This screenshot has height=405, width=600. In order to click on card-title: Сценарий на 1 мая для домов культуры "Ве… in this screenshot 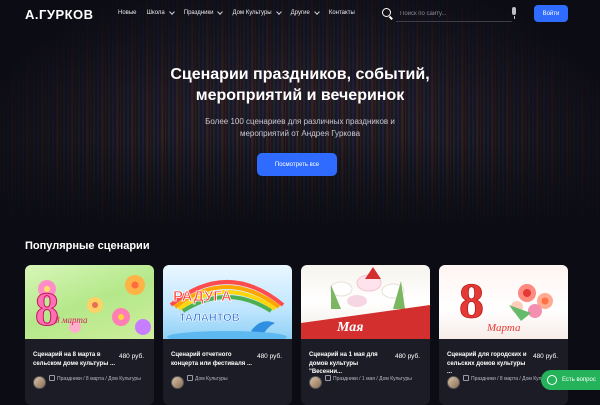, I will do `click(350, 364)`.